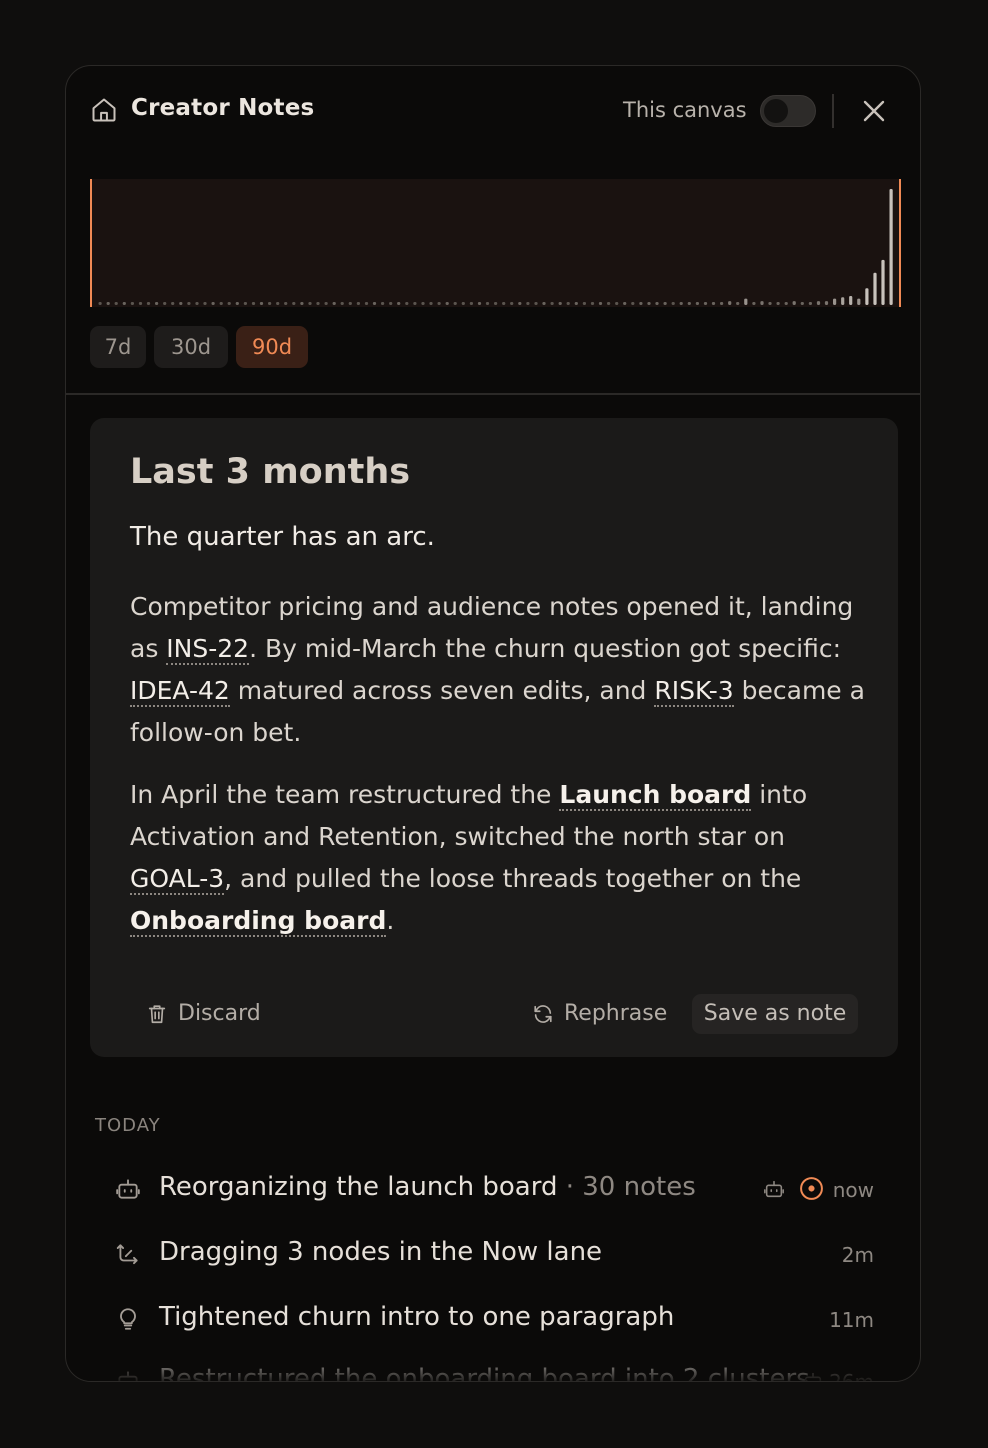  Describe the element at coordinates (203, 1014) in the screenshot. I see `discard-button: Discard` at that location.